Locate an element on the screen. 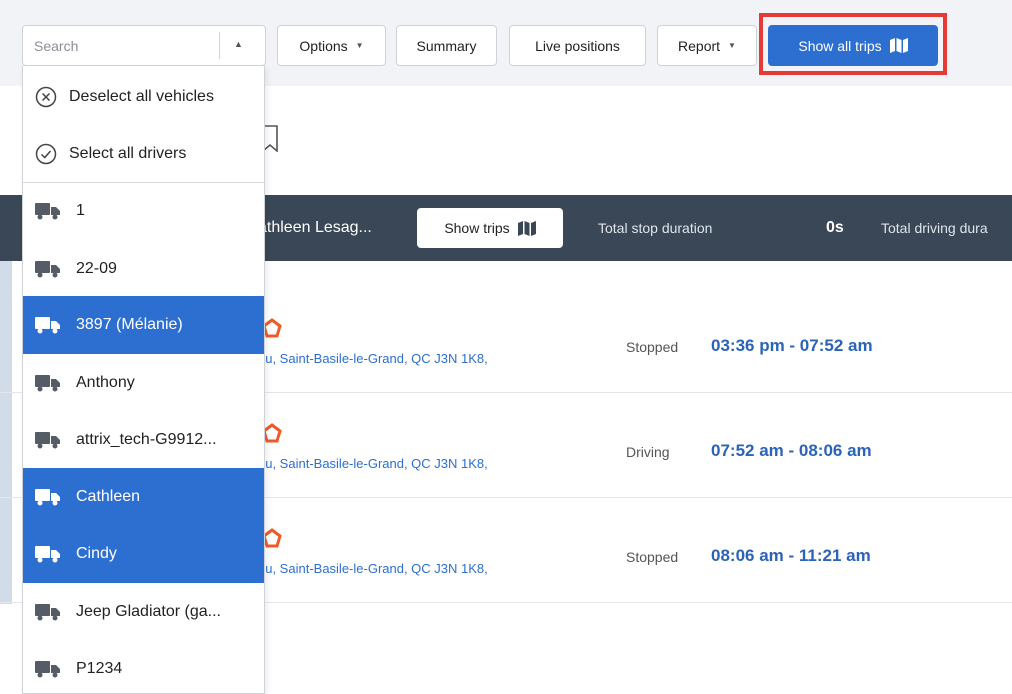  vehicle-option: 3897 (Mélanie) is located at coordinates (143, 325).